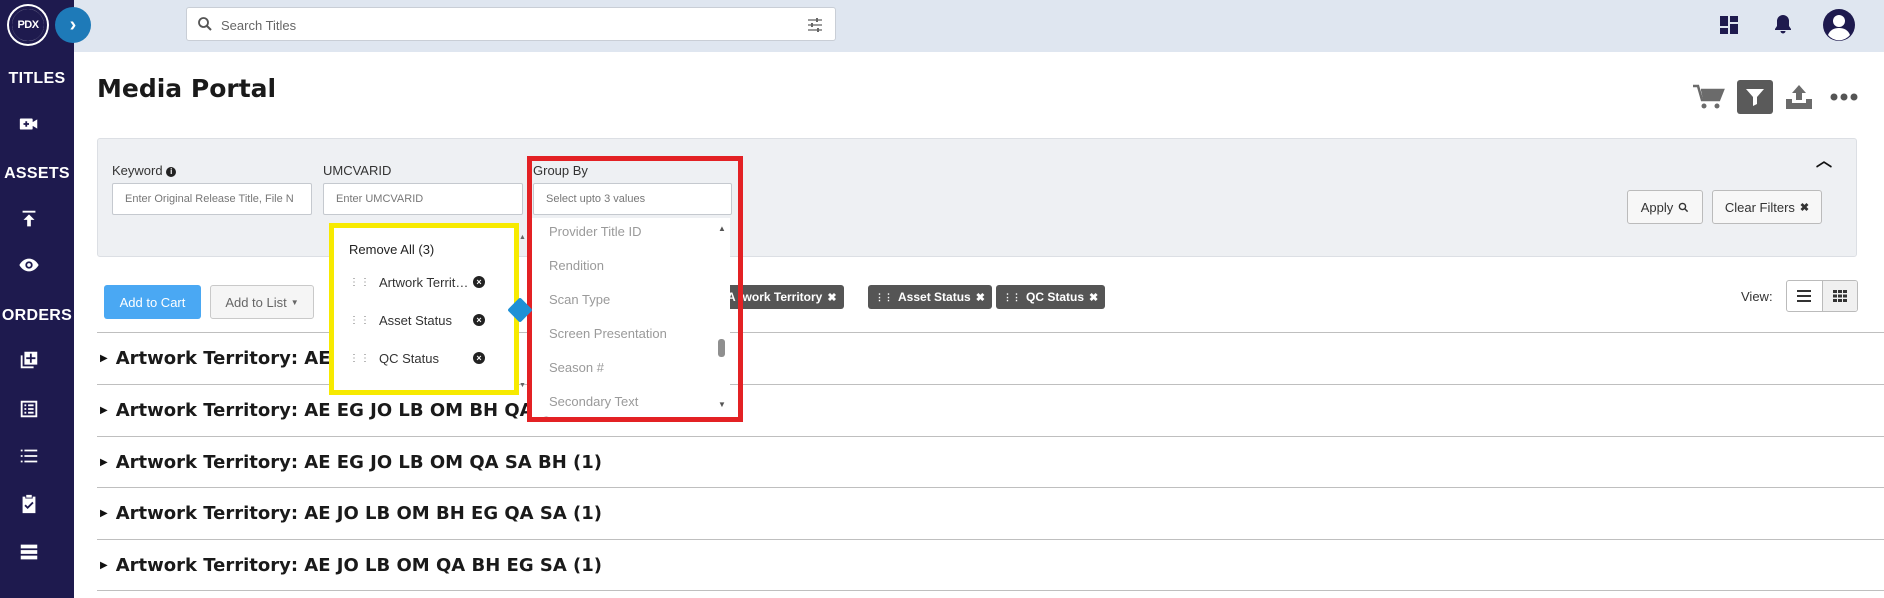  Describe the element at coordinates (212, 199) in the screenshot. I see `keyword-input: Enter Original Release Title, File N` at that location.